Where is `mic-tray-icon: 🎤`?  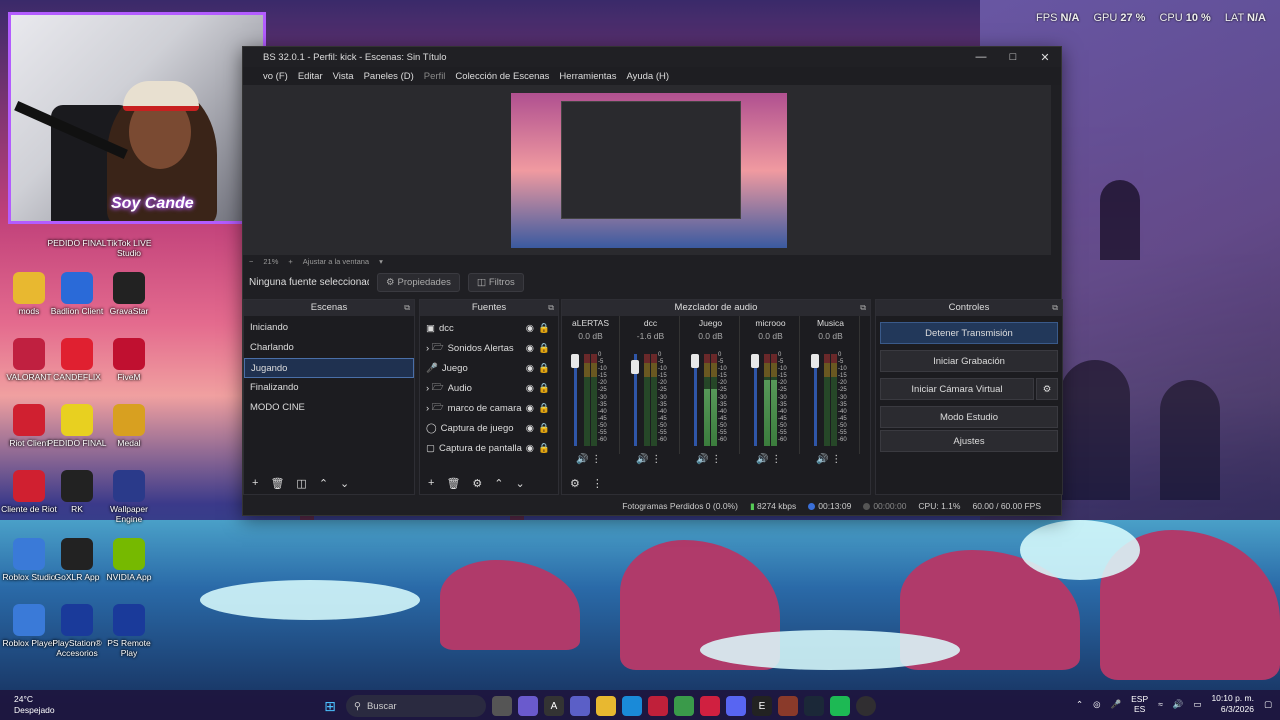 mic-tray-icon: 🎤 is located at coordinates (1116, 704).